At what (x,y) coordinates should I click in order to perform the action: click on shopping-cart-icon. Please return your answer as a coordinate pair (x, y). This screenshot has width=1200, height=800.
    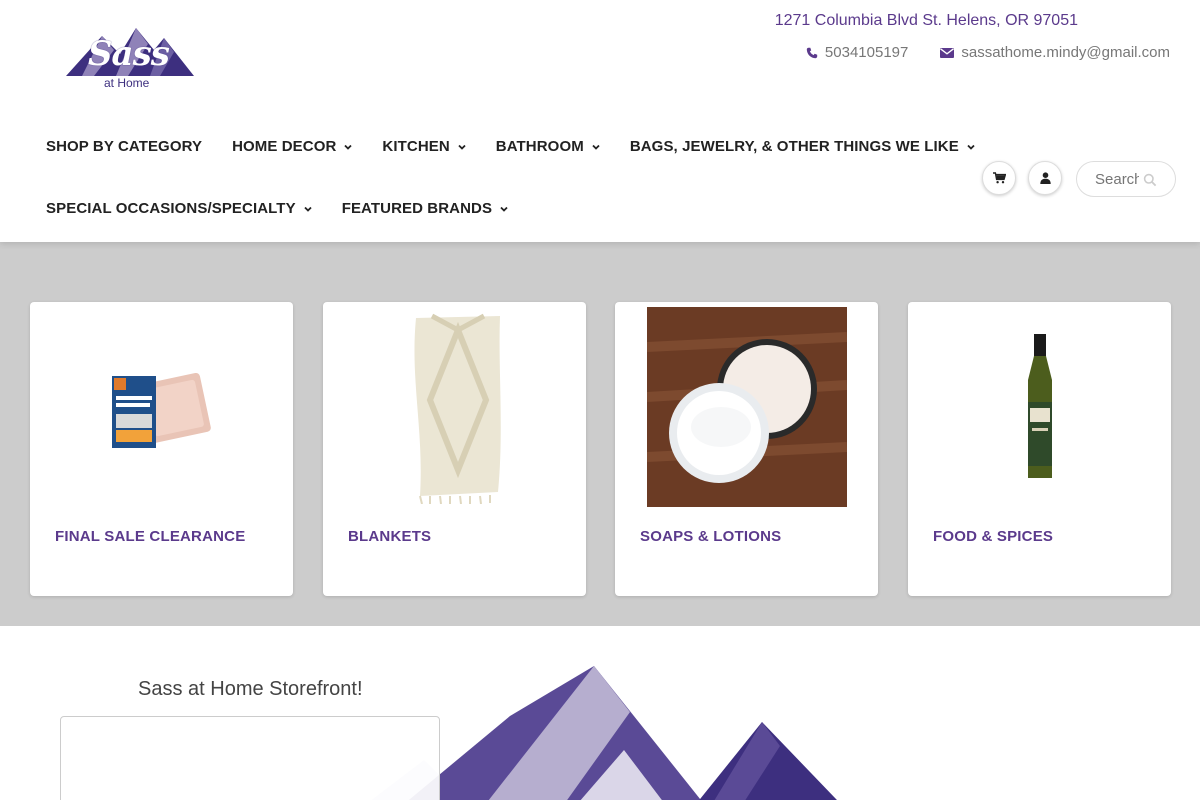
    Looking at the image, I should click on (999, 178).